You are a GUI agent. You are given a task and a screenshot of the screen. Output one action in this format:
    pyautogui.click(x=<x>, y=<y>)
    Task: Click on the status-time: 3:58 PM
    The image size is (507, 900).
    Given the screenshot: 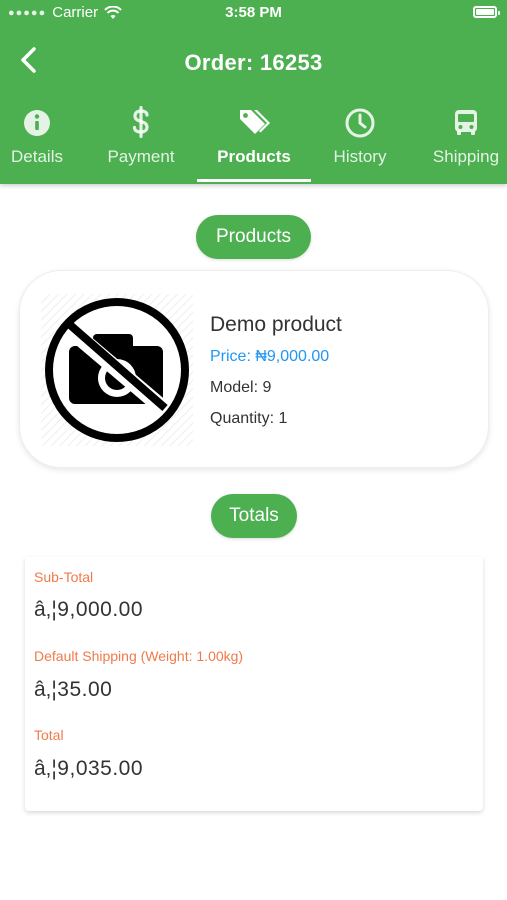 What is the action you would take?
    pyautogui.click(x=253, y=12)
    